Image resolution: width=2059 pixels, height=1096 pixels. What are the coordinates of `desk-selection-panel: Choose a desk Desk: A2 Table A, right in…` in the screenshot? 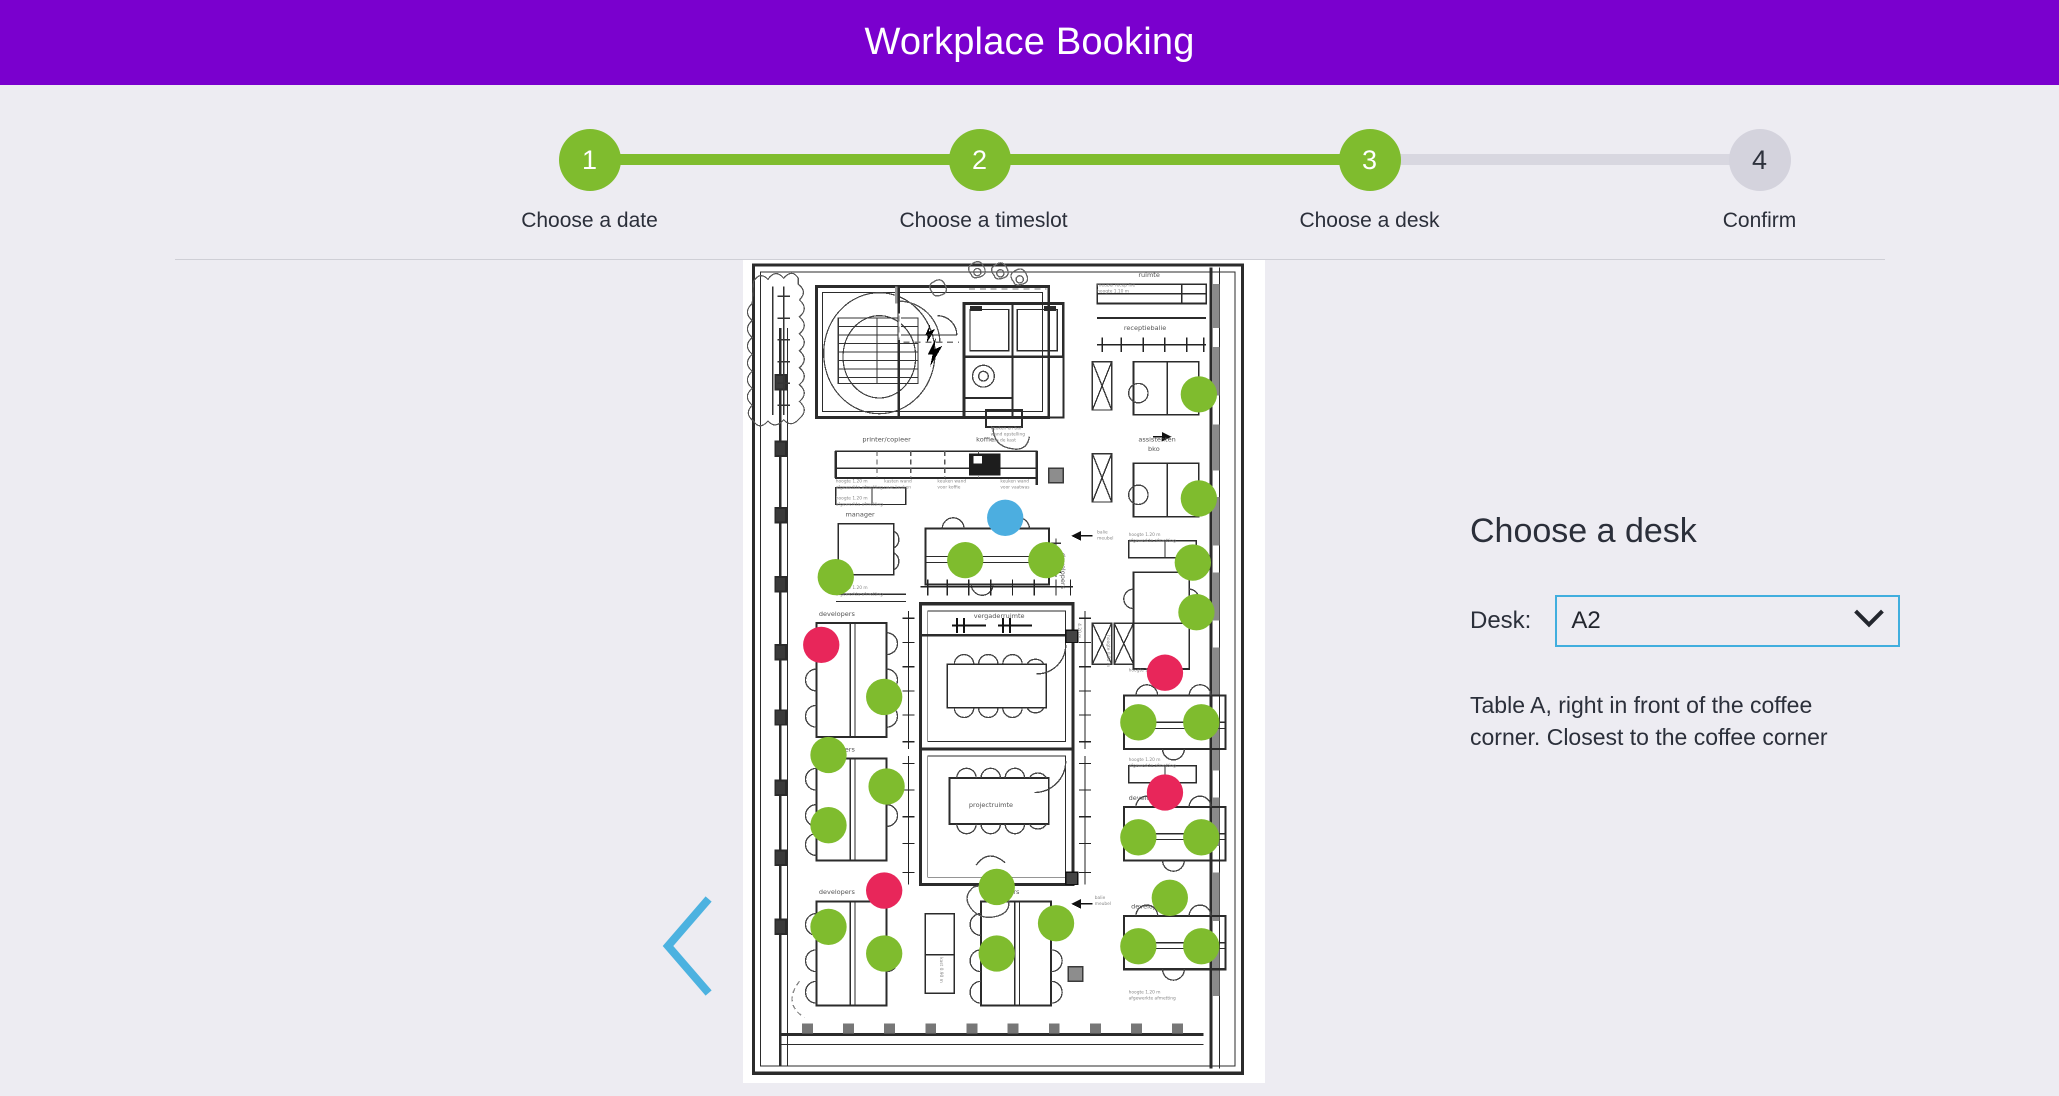 It's located at (1740, 632).